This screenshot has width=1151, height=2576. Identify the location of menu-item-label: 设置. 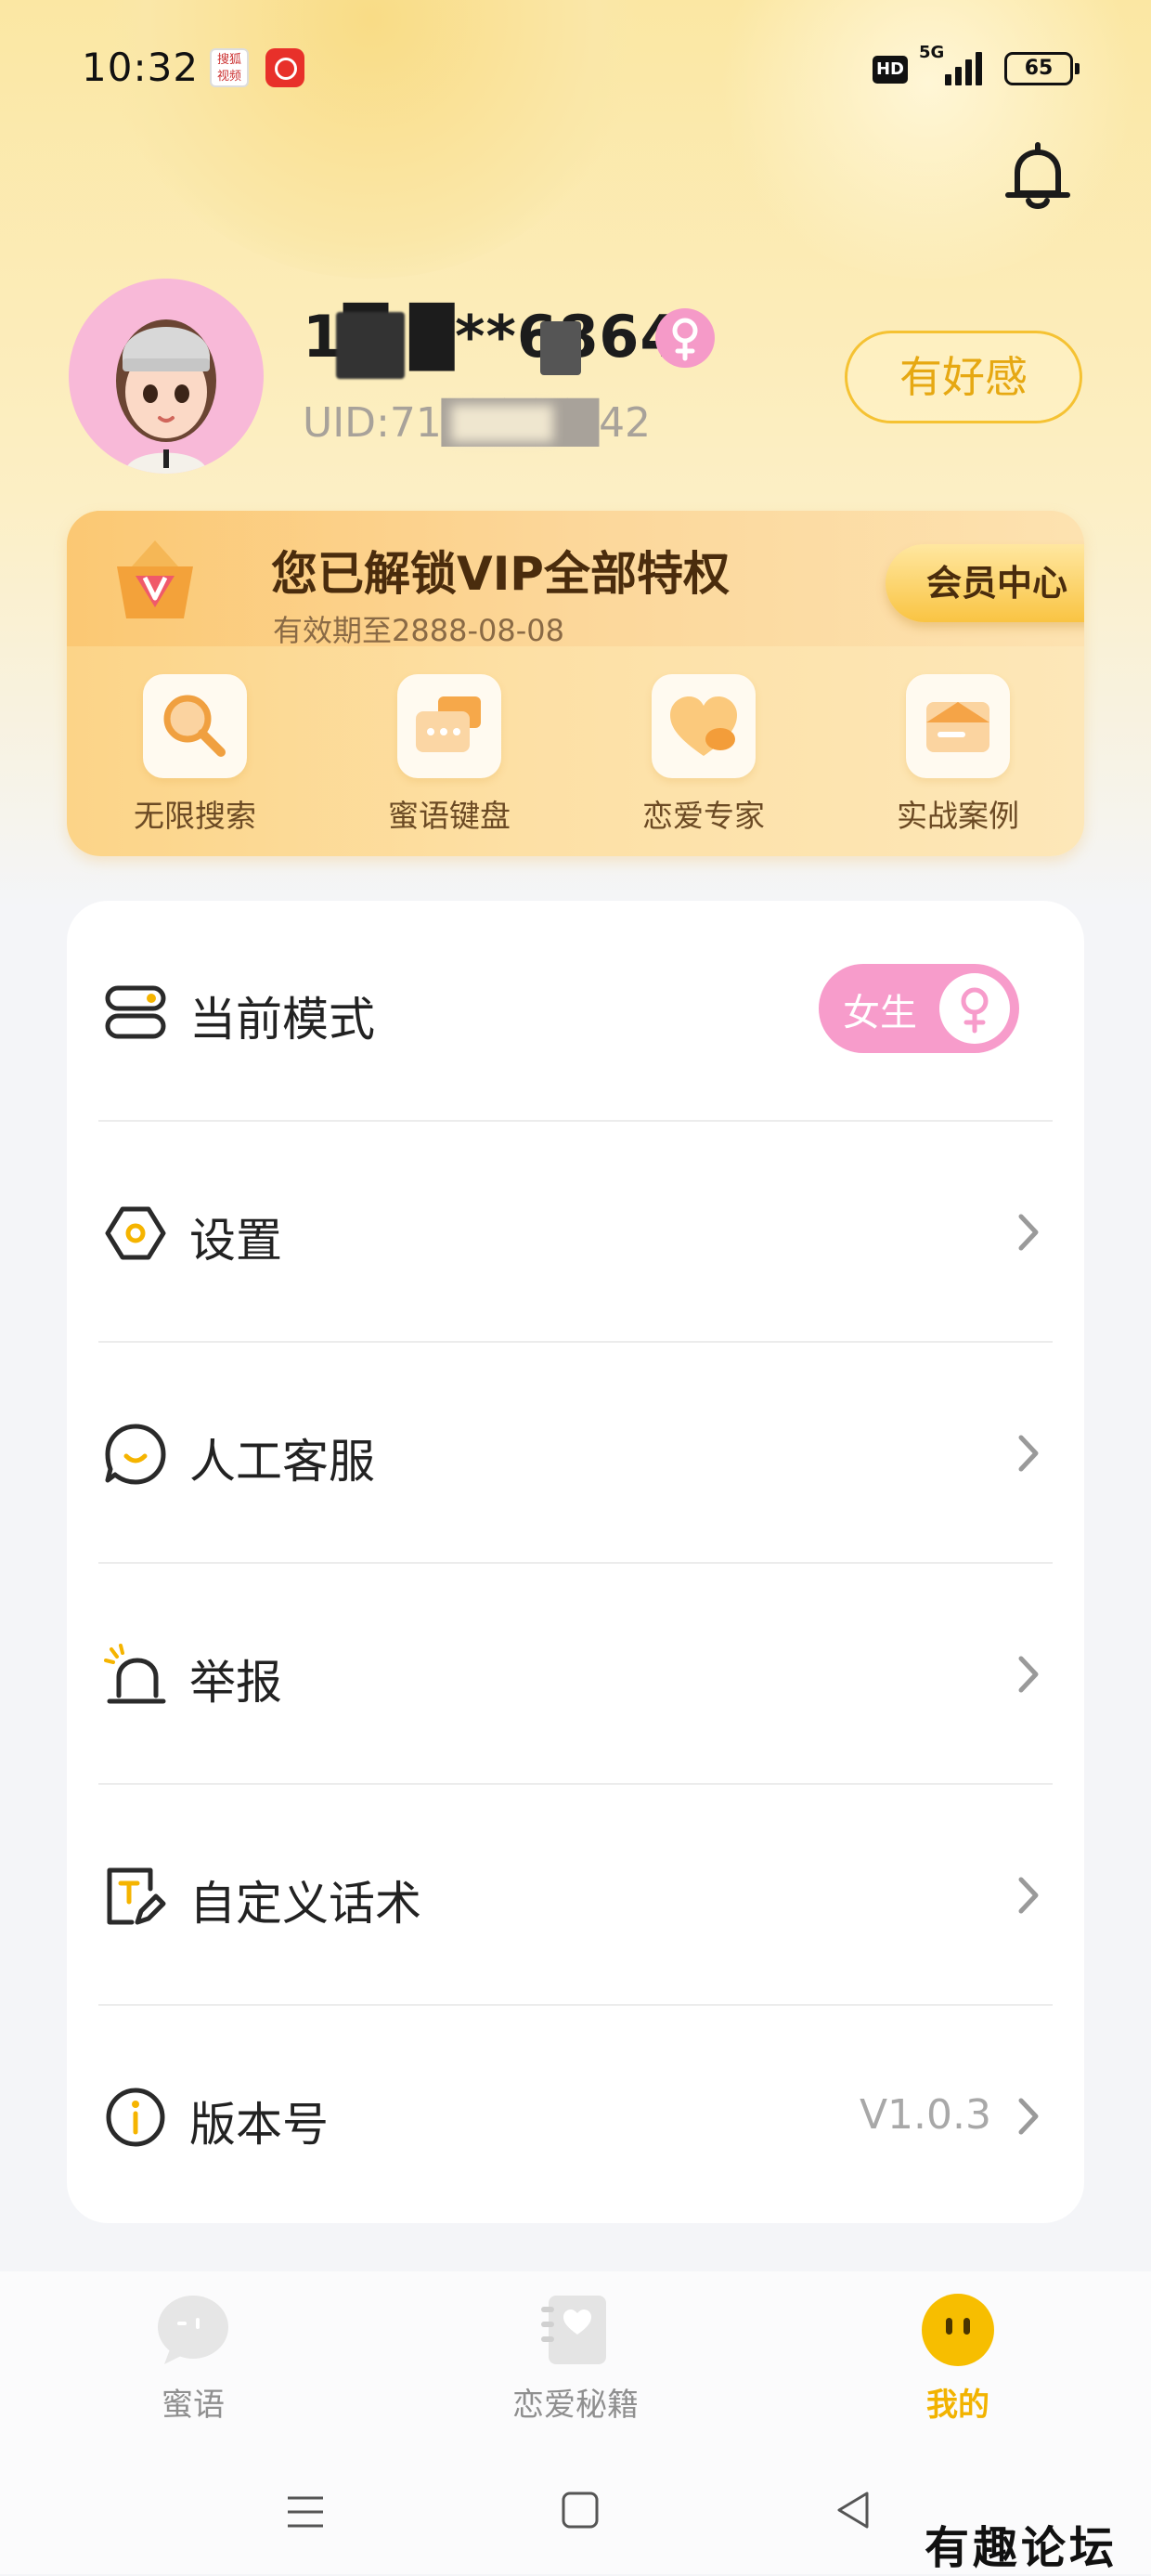
(235, 1241).